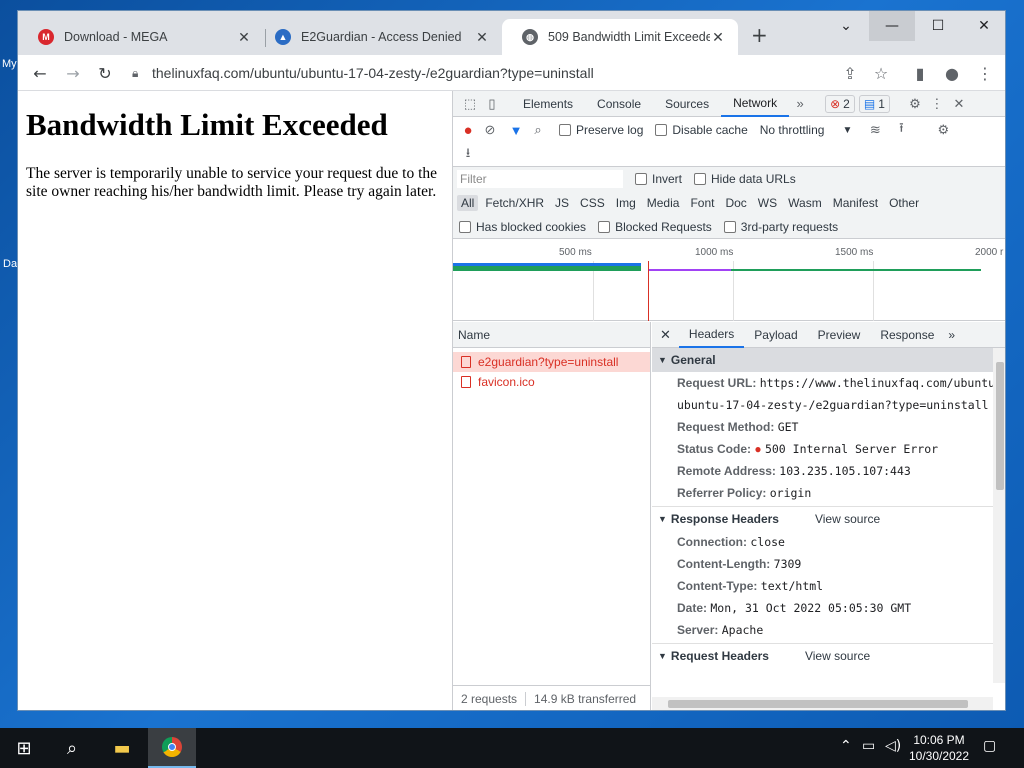 This screenshot has height=768, width=1024. Describe the element at coordinates (687, 104) in the screenshot. I see `tab-sources: Sources` at that location.